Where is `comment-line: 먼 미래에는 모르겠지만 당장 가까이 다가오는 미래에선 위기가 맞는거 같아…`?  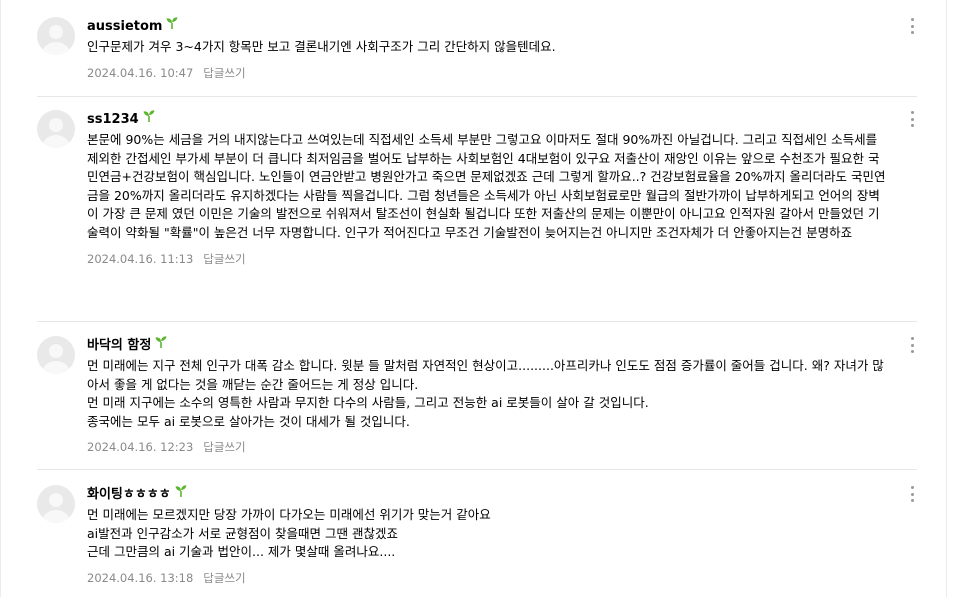 comment-line: 먼 미래에는 모르겠지만 당장 가까이 다가오는 미래에선 위기가 맞는거 같아… is located at coordinates (289, 514).